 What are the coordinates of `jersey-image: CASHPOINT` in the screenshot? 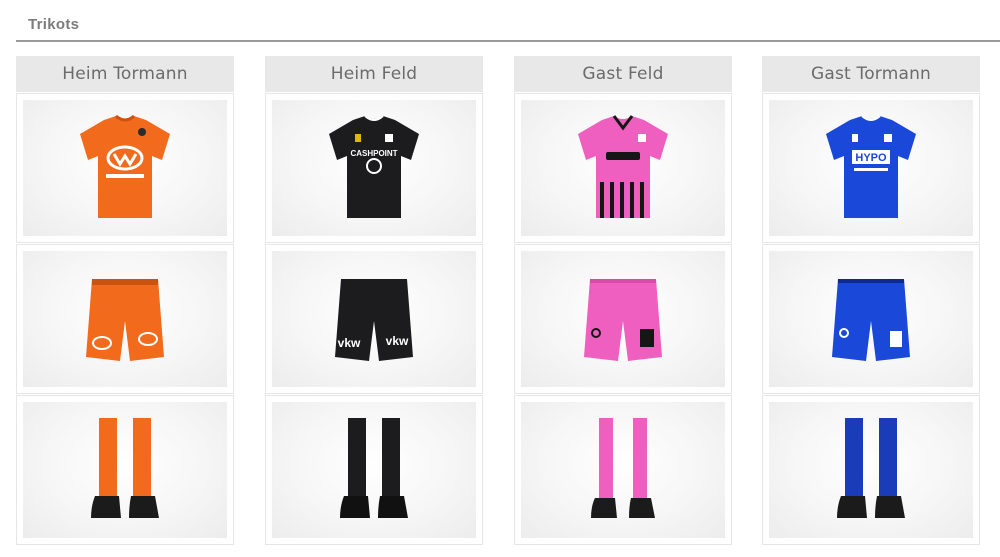 It's located at (374, 168).